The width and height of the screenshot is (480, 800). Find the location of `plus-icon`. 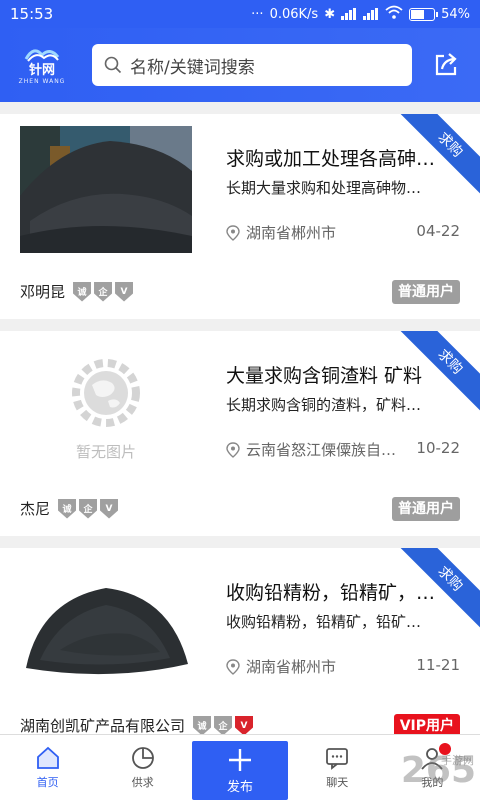

plus-icon is located at coordinates (240, 759).